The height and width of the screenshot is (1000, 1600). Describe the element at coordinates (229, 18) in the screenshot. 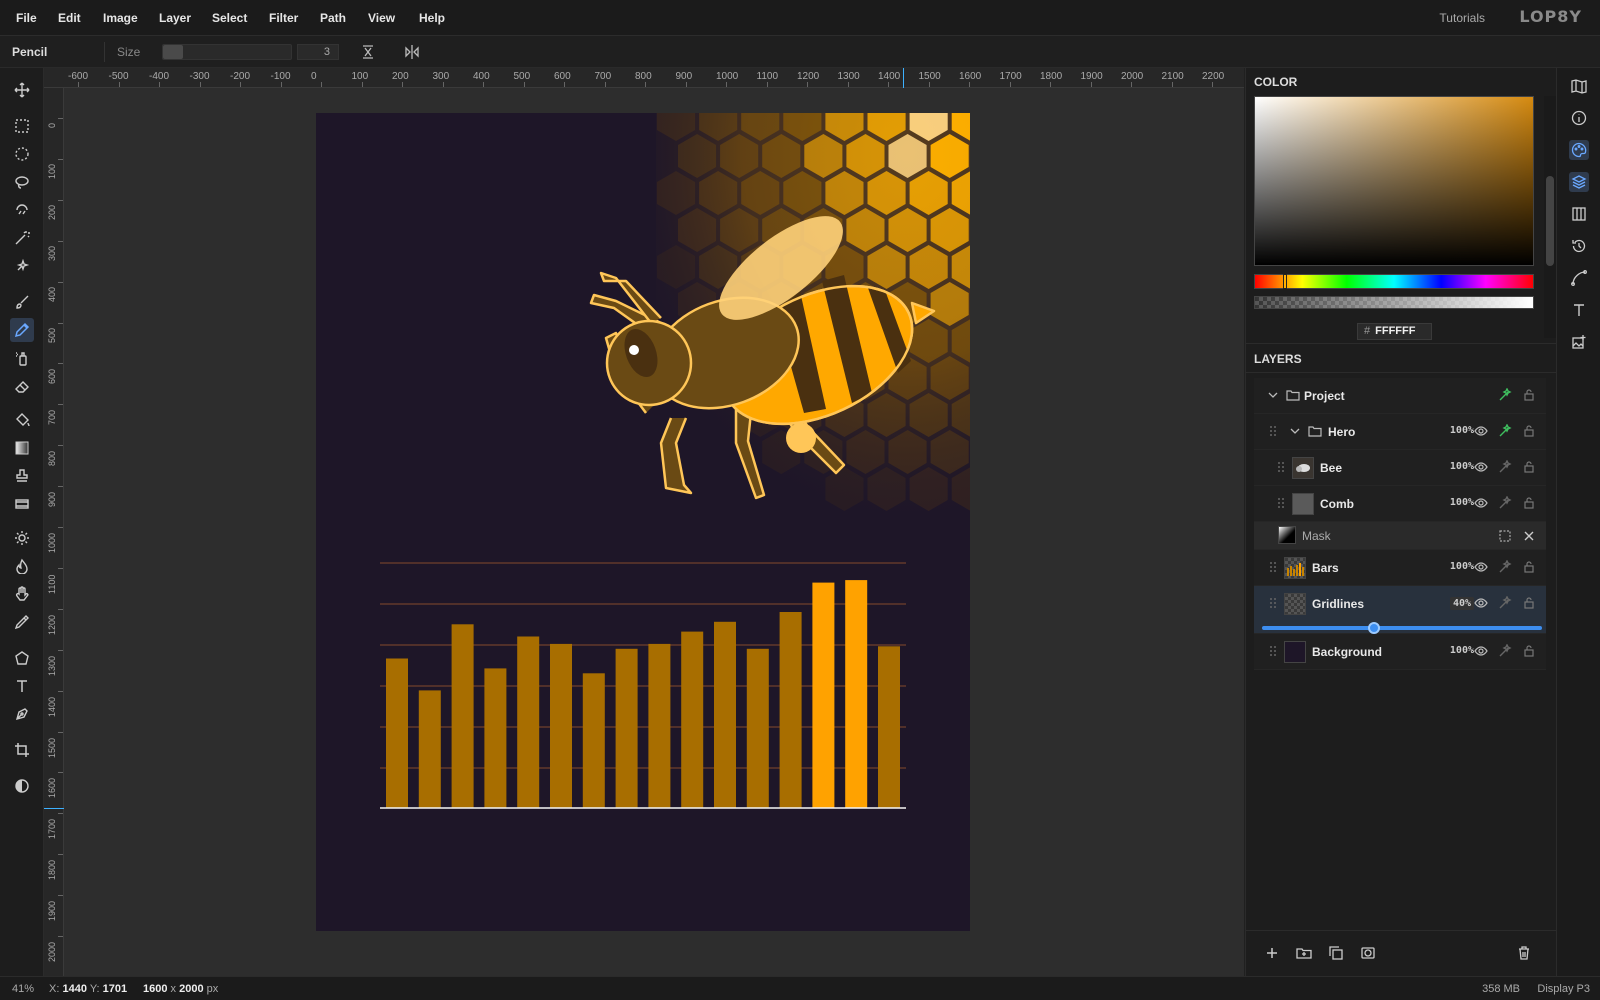

I see `menu-select: Select` at that location.